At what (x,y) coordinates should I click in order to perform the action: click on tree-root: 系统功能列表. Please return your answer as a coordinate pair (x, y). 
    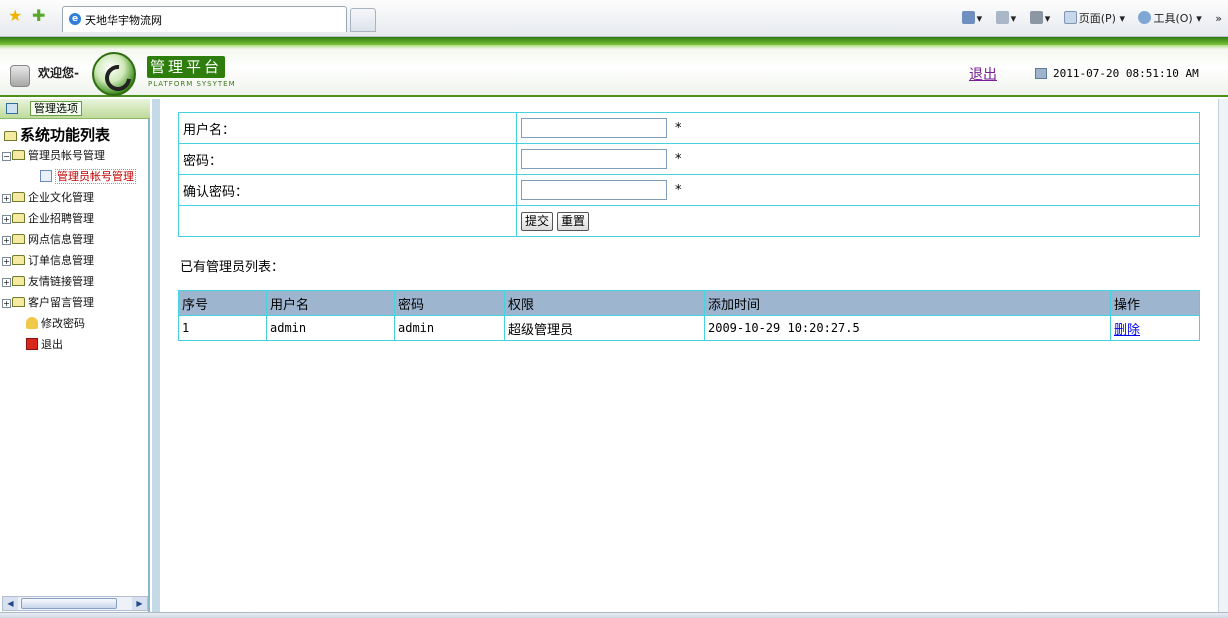
    Looking at the image, I should click on (57, 134).